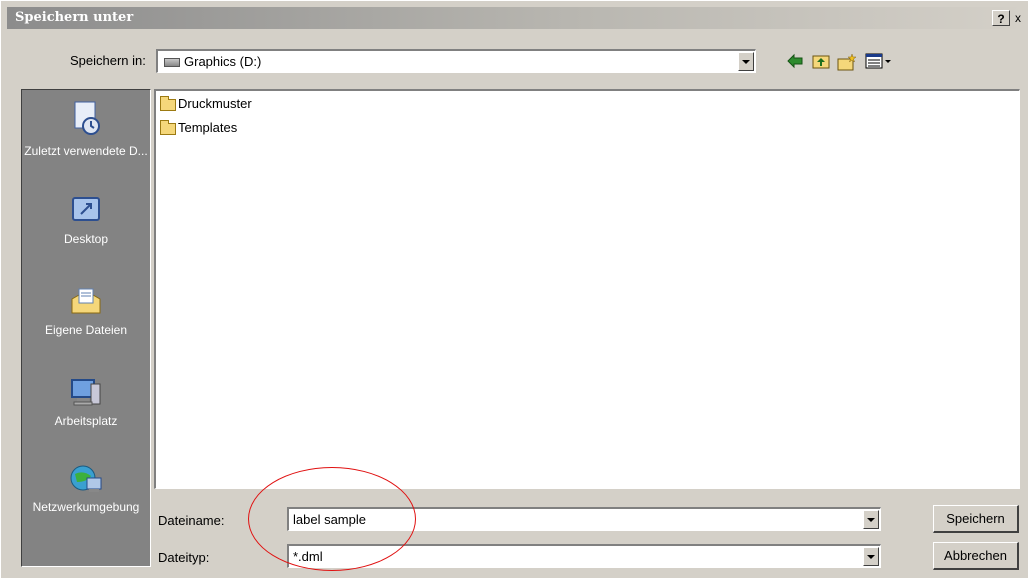  I want to click on up-folder-icon, so click(821, 62).